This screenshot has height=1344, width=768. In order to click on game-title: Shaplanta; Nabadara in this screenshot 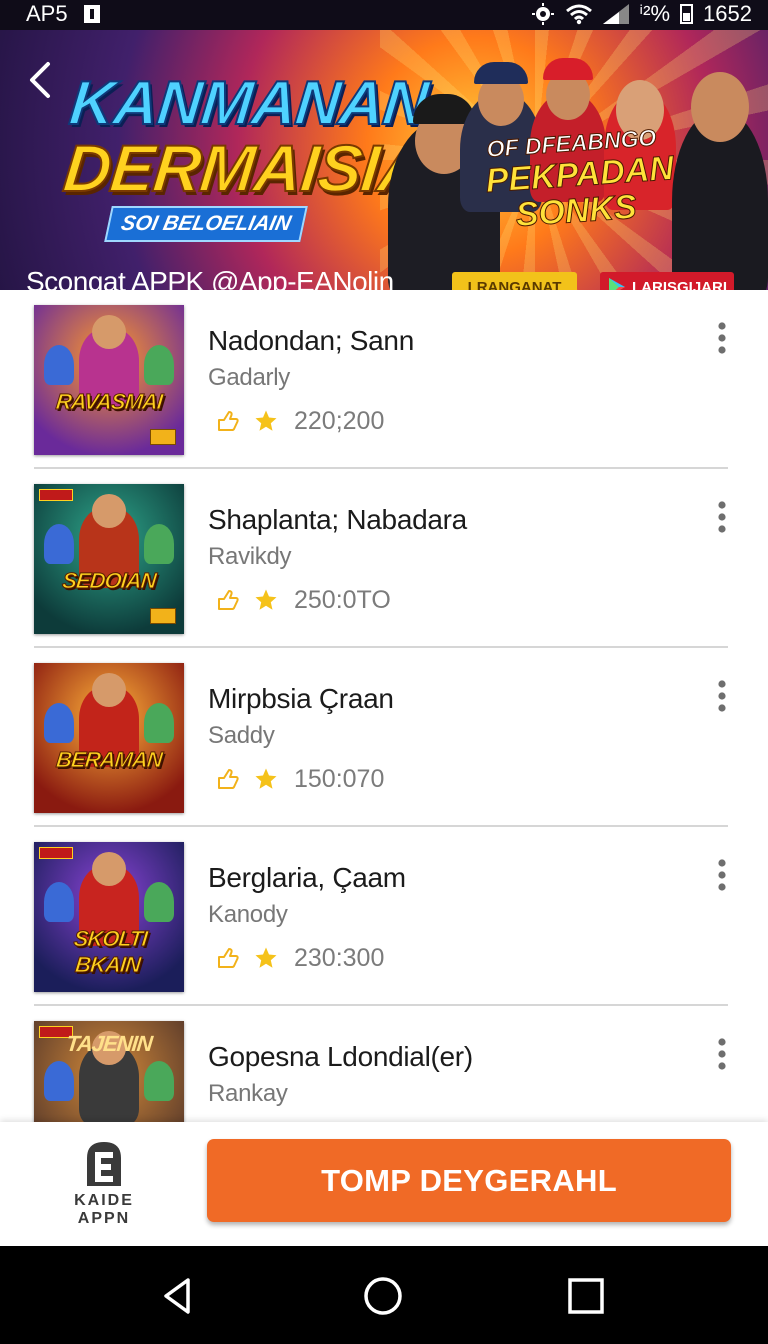, I will do `click(337, 520)`.